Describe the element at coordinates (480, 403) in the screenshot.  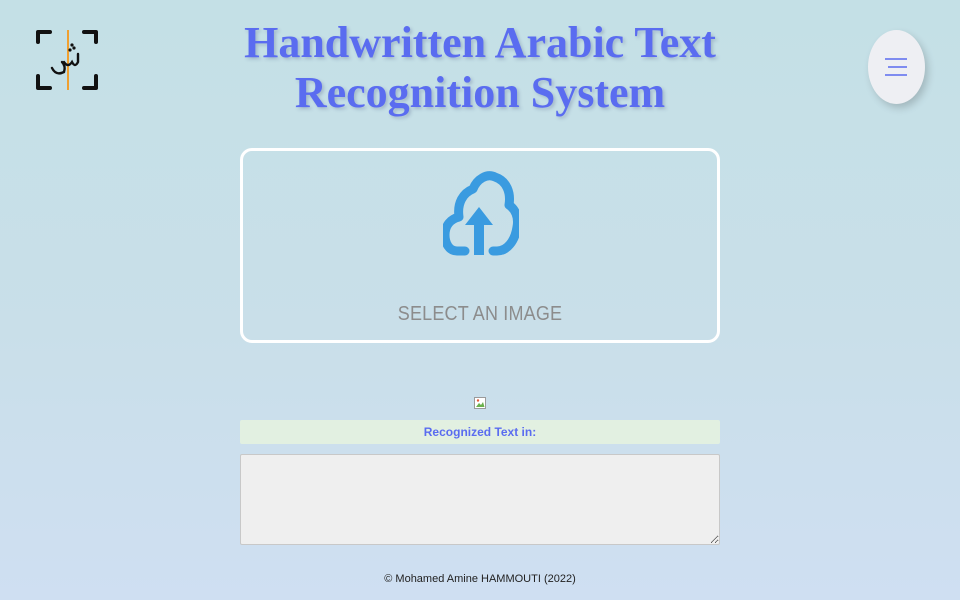
I see `broken-image-icon` at that location.